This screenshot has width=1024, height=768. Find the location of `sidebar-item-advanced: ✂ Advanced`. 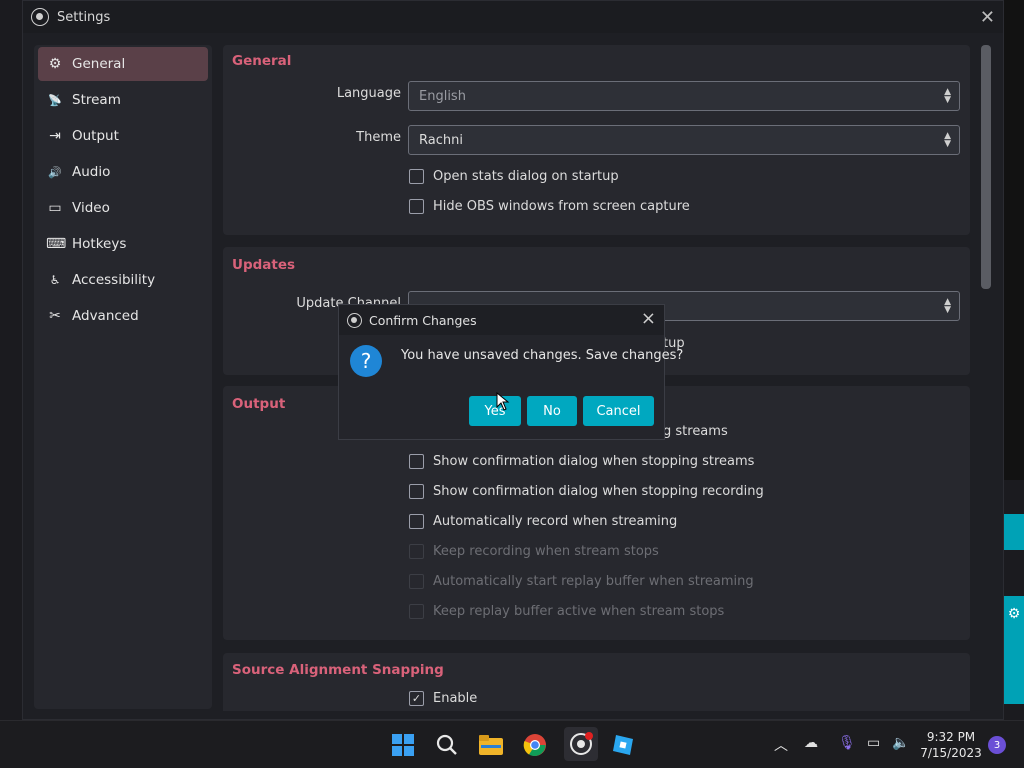

sidebar-item-advanced: ✂ Advanced is located at coordinates (123, 316).